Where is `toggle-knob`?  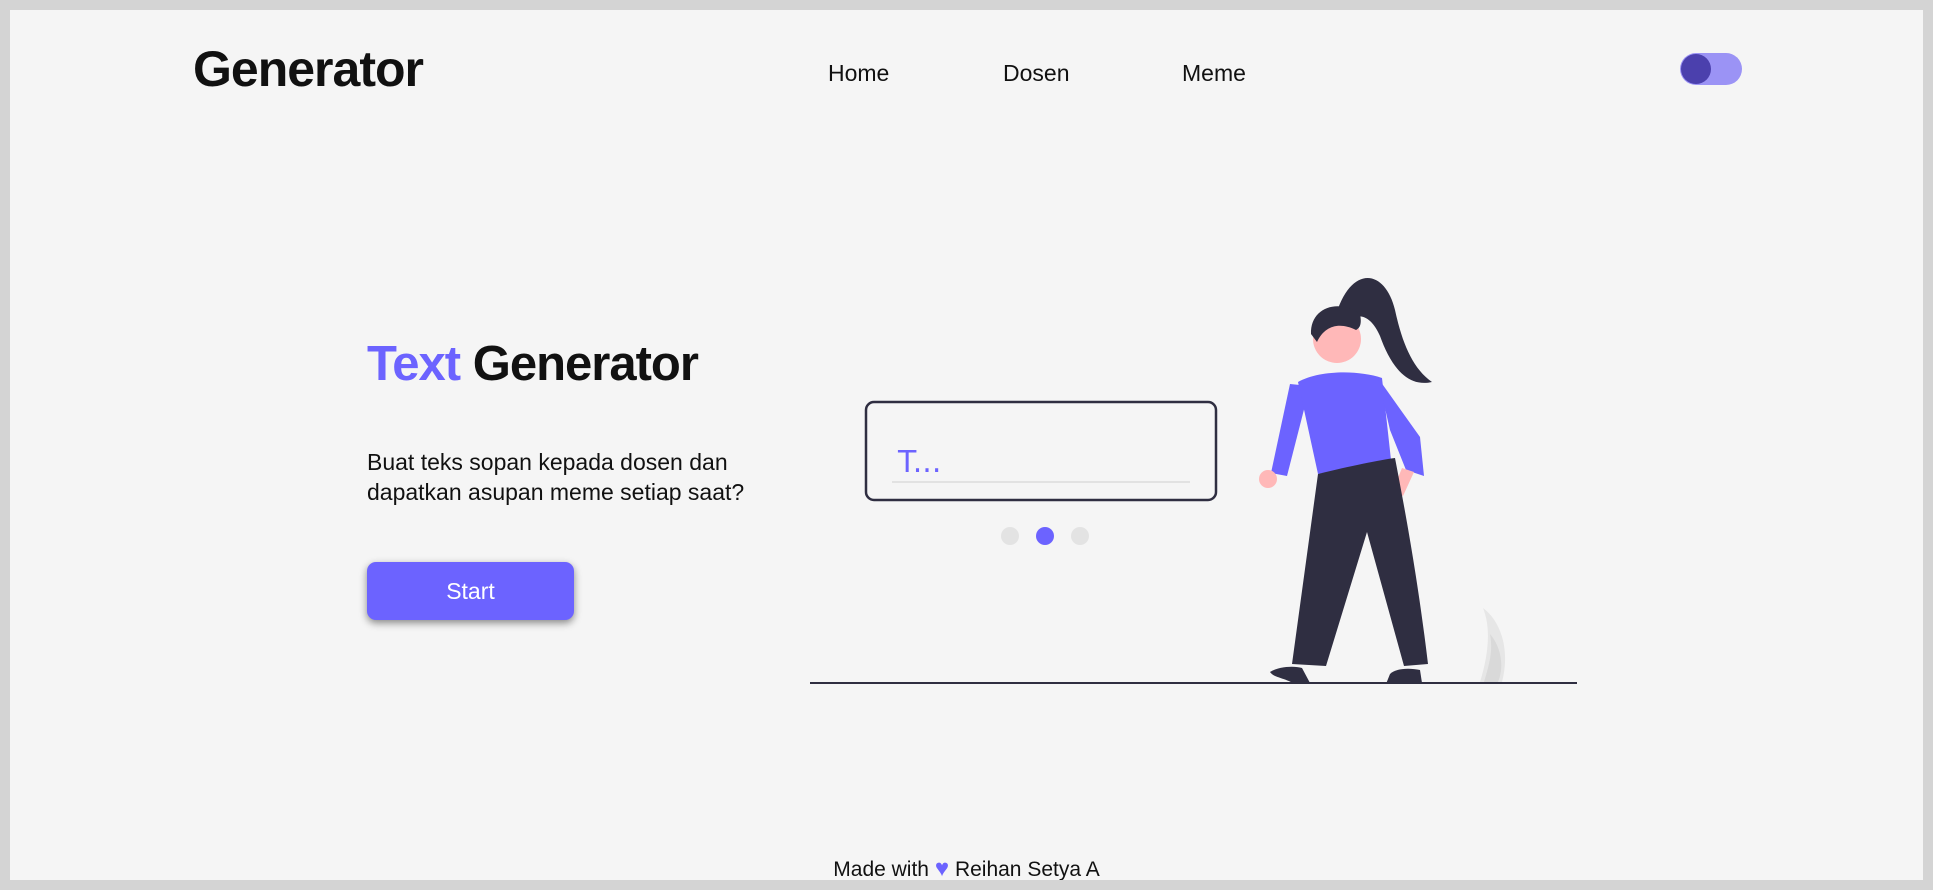
toggle-knob is located at coordinates (1696, 69).